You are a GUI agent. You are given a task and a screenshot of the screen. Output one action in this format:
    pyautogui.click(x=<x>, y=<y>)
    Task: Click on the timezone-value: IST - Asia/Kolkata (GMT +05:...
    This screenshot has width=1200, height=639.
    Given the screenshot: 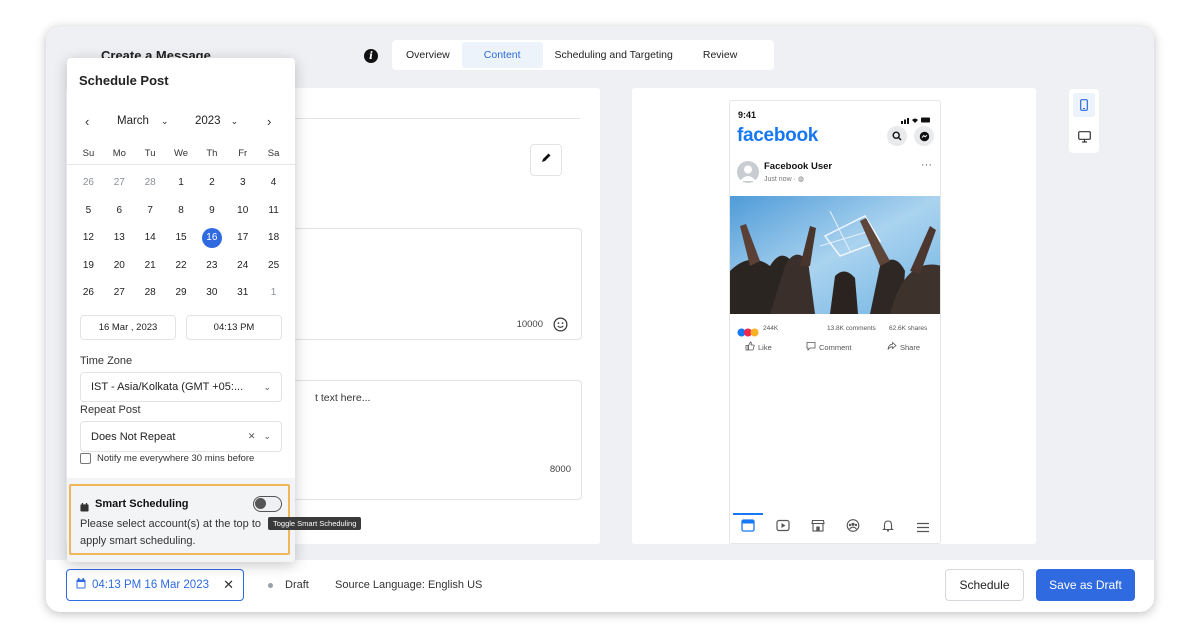 What is the action you would take?
    pyautogui.click(x=167, y=387)
    